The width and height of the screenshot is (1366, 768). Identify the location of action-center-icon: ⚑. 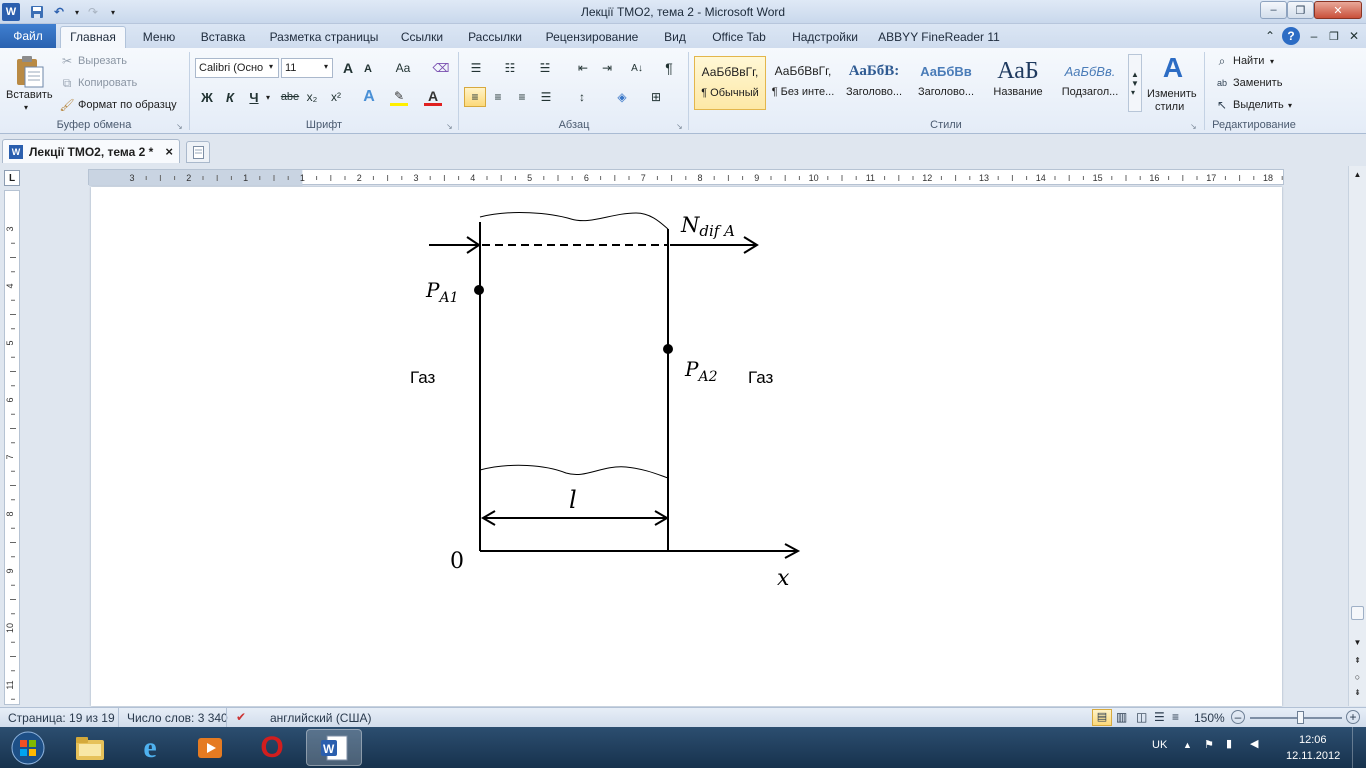
(1209, 744).